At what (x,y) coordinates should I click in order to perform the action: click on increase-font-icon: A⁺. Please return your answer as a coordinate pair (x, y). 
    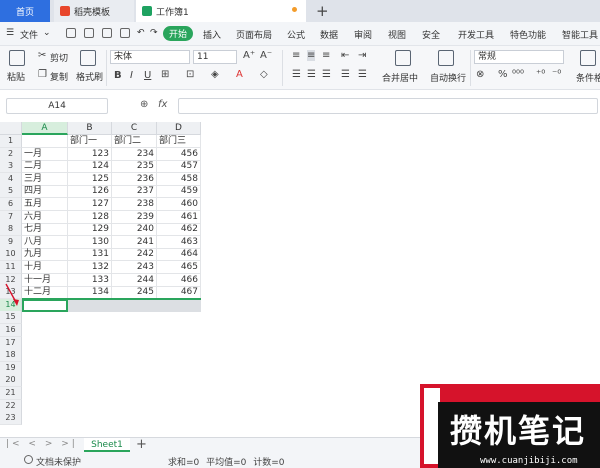
    Looking at the image, I should click on (249, 55).